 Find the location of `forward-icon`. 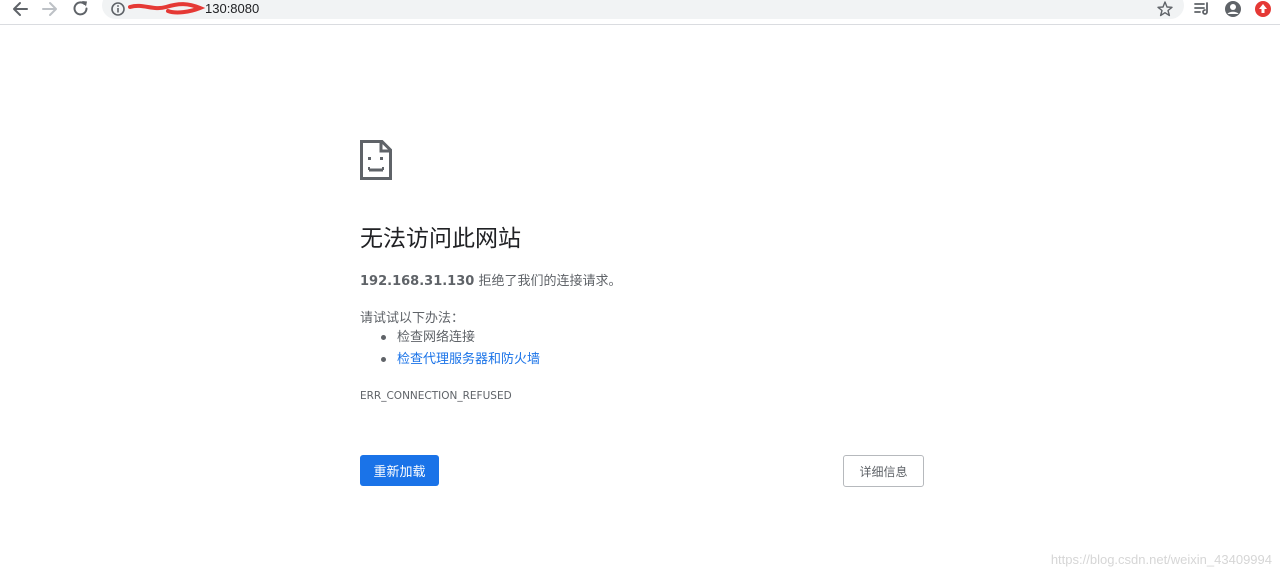

forward-icon is located at coordinates (50, 9).